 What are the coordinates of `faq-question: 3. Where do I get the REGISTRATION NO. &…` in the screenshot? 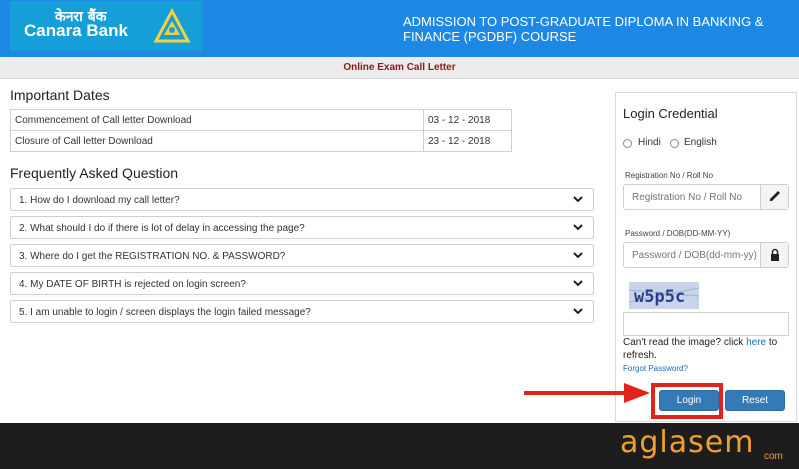 It's located at (152, 256).